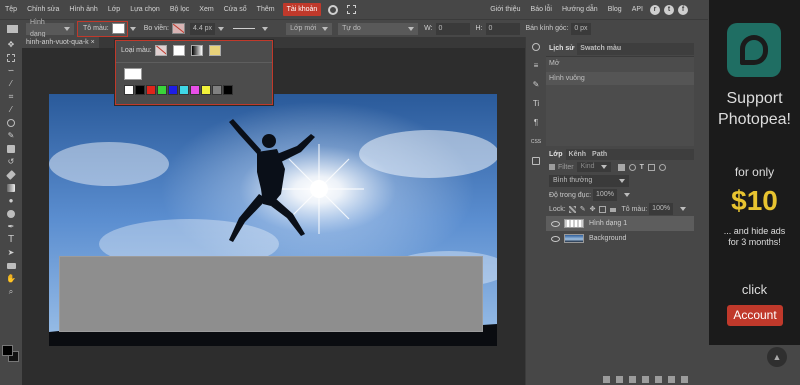  What do you see at coordinates (202, 28) in the screenshot?
I see `stroke-width-field: 4.4 px` at bounding box center [202, 28].